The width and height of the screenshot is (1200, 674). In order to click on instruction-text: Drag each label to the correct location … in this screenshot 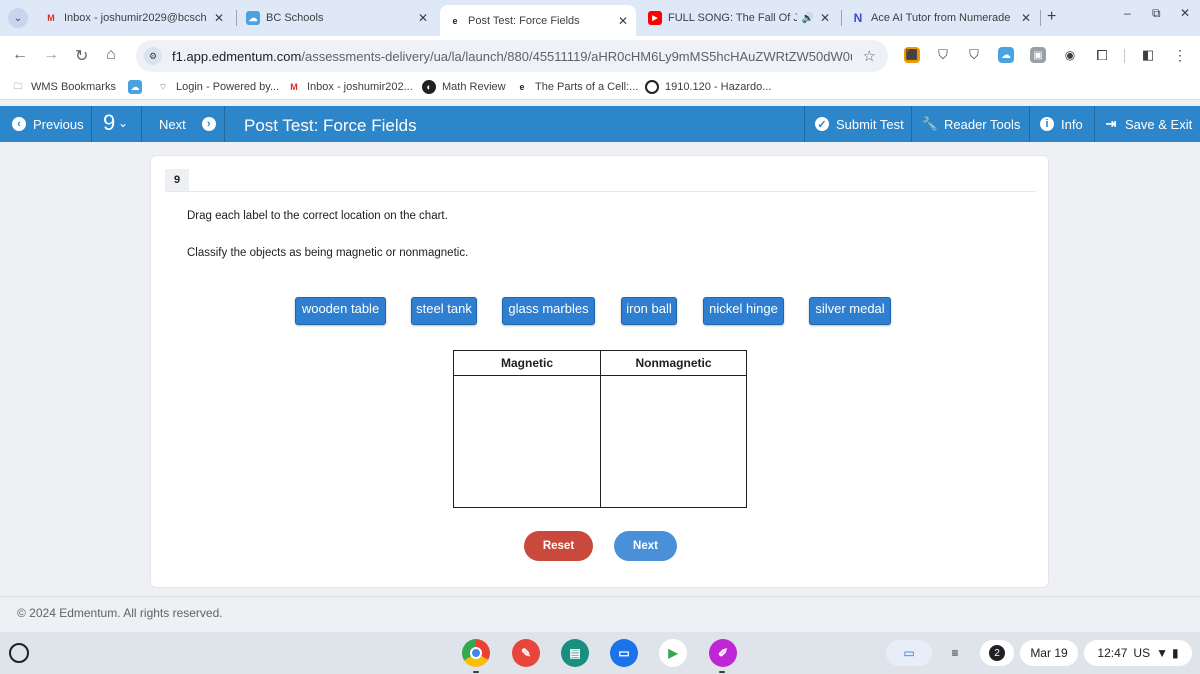, I will do `click(317, 216)`.